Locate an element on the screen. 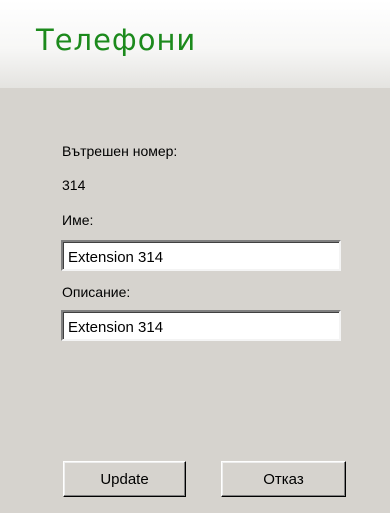 The image size is (390, 513). description-label: Описание: is located at coordinates (96, 292).